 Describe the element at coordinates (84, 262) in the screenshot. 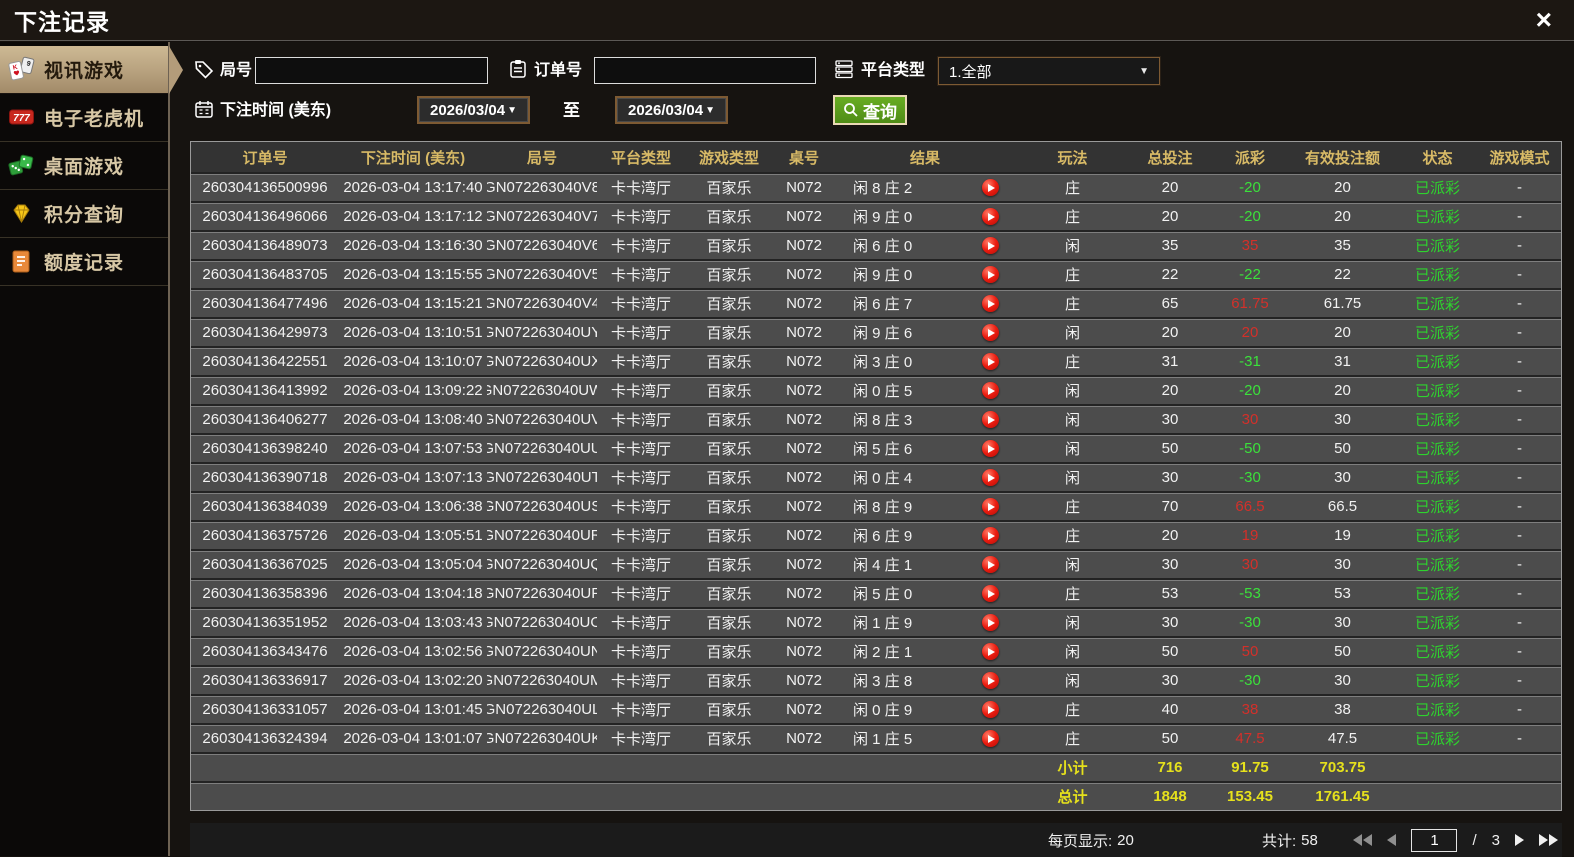

I see `sidebar-item-credit-records: 额度记录` at that location.